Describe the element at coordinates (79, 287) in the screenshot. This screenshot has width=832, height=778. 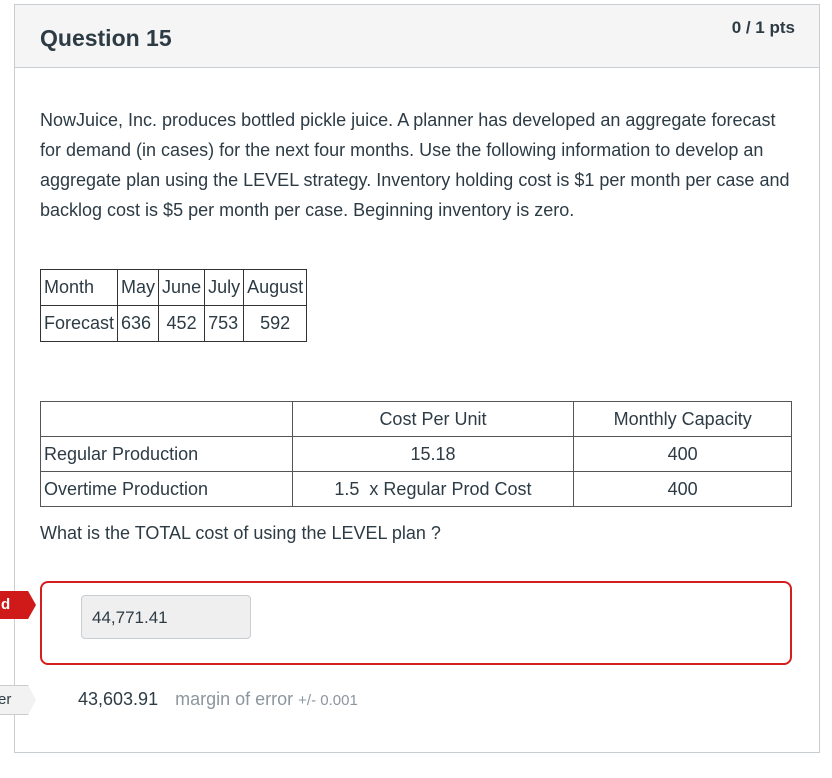
I see `table-cell: Month` at that location.